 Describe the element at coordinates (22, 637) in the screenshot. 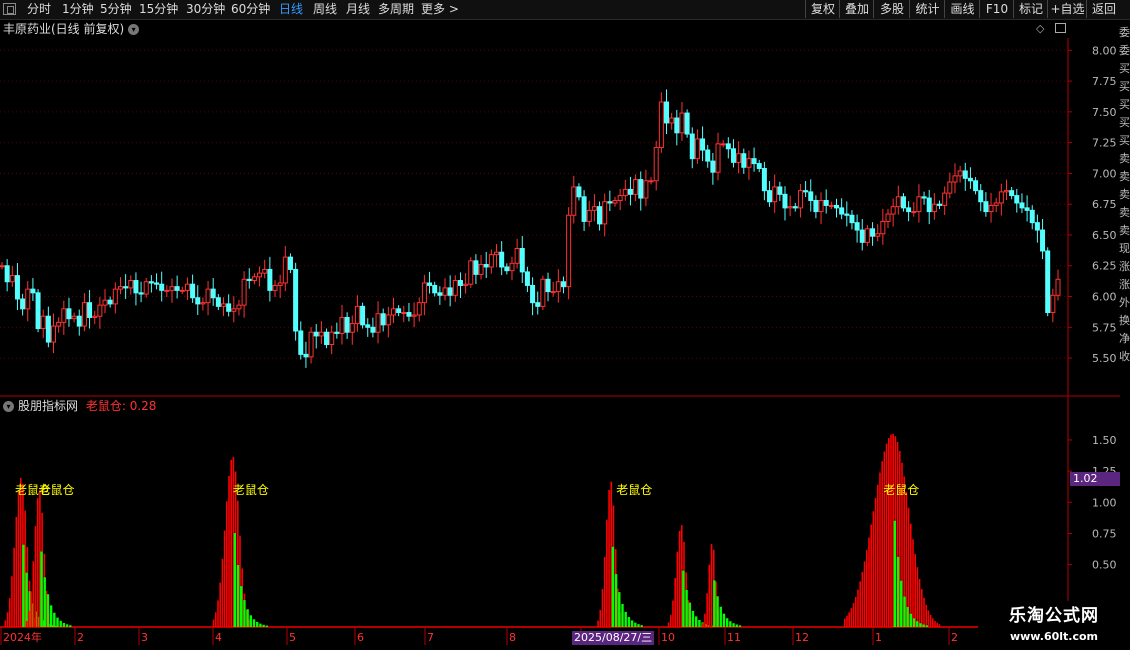

I see `date-label: 2024年` at that location.